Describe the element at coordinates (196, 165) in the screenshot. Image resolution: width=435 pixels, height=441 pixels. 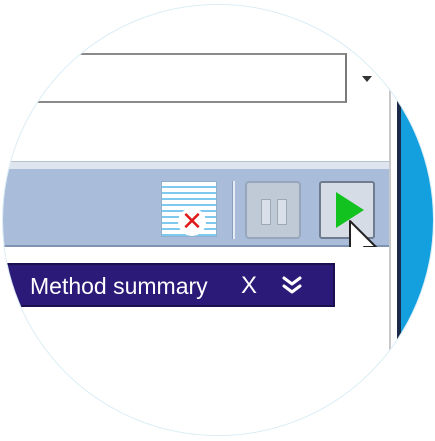
I see `toolbar-top-border` at that location.